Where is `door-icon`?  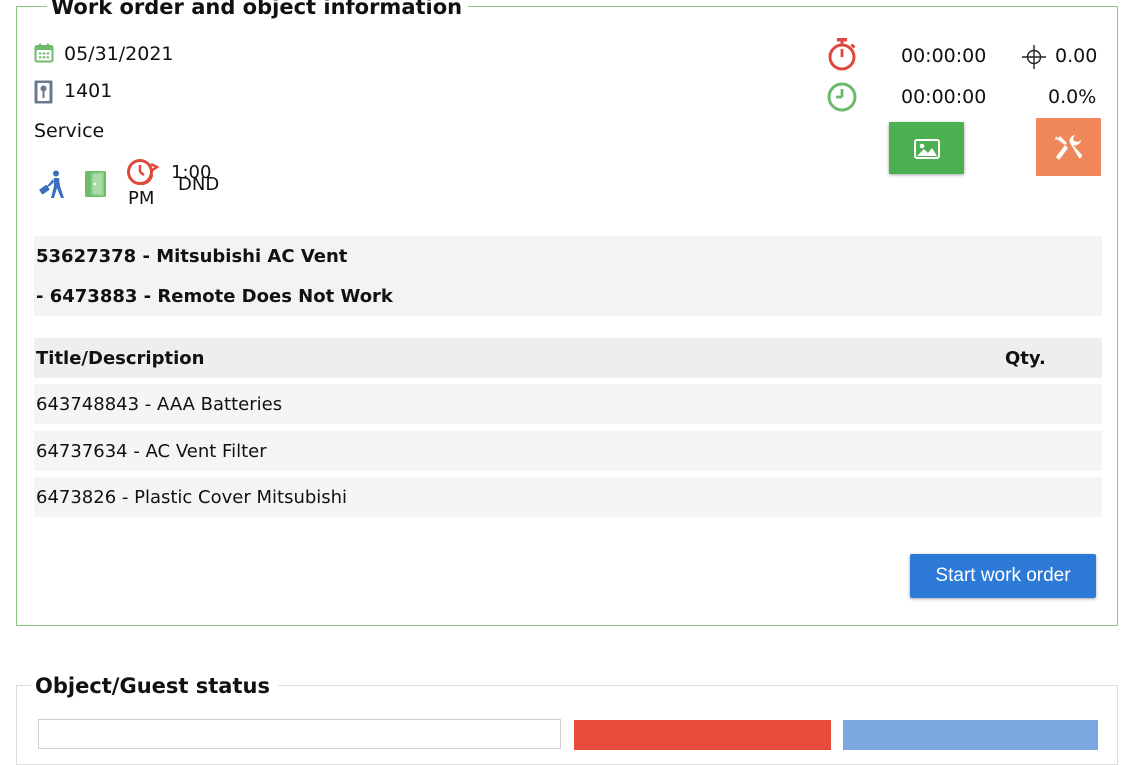 door-icon is located at coordinates (95, 184).